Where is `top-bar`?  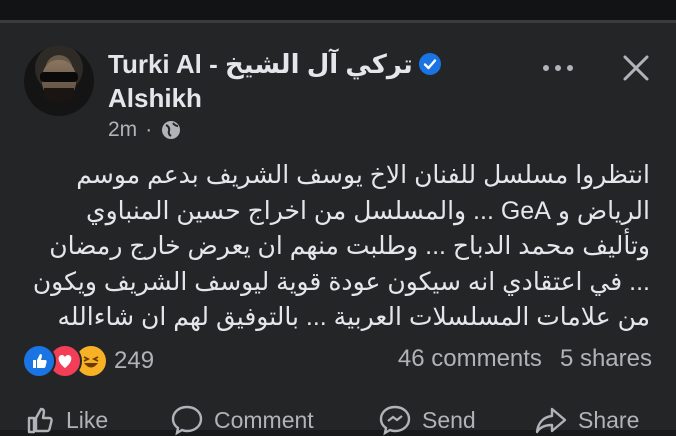
top-bar is located at coordinates (338, 10).